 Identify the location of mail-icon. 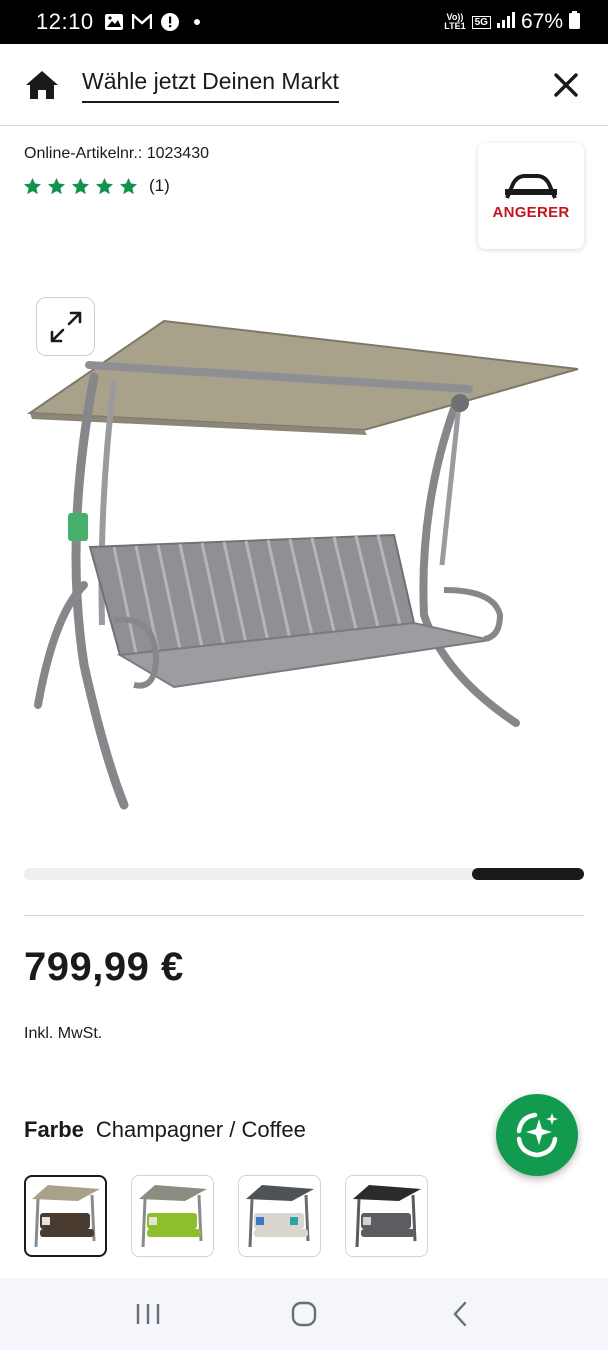
(141, 22).